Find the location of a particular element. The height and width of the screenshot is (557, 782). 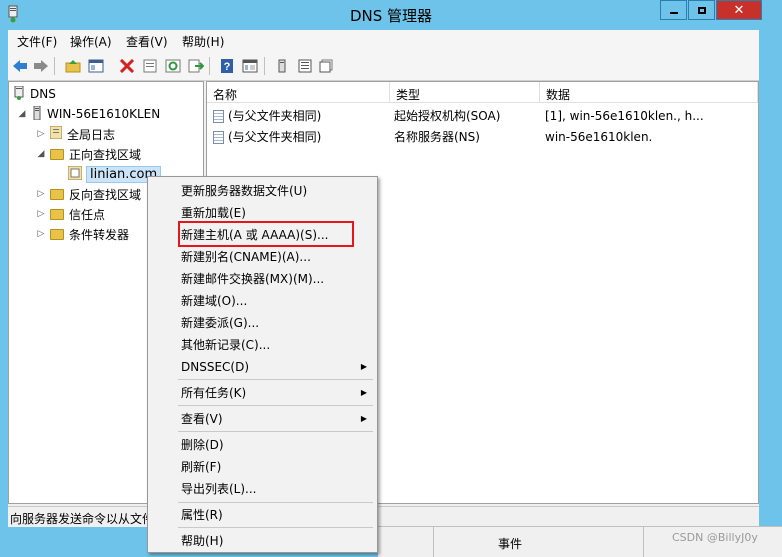

menu-all-tasks: 所有任务(K) is located at coordinates (213, 393).